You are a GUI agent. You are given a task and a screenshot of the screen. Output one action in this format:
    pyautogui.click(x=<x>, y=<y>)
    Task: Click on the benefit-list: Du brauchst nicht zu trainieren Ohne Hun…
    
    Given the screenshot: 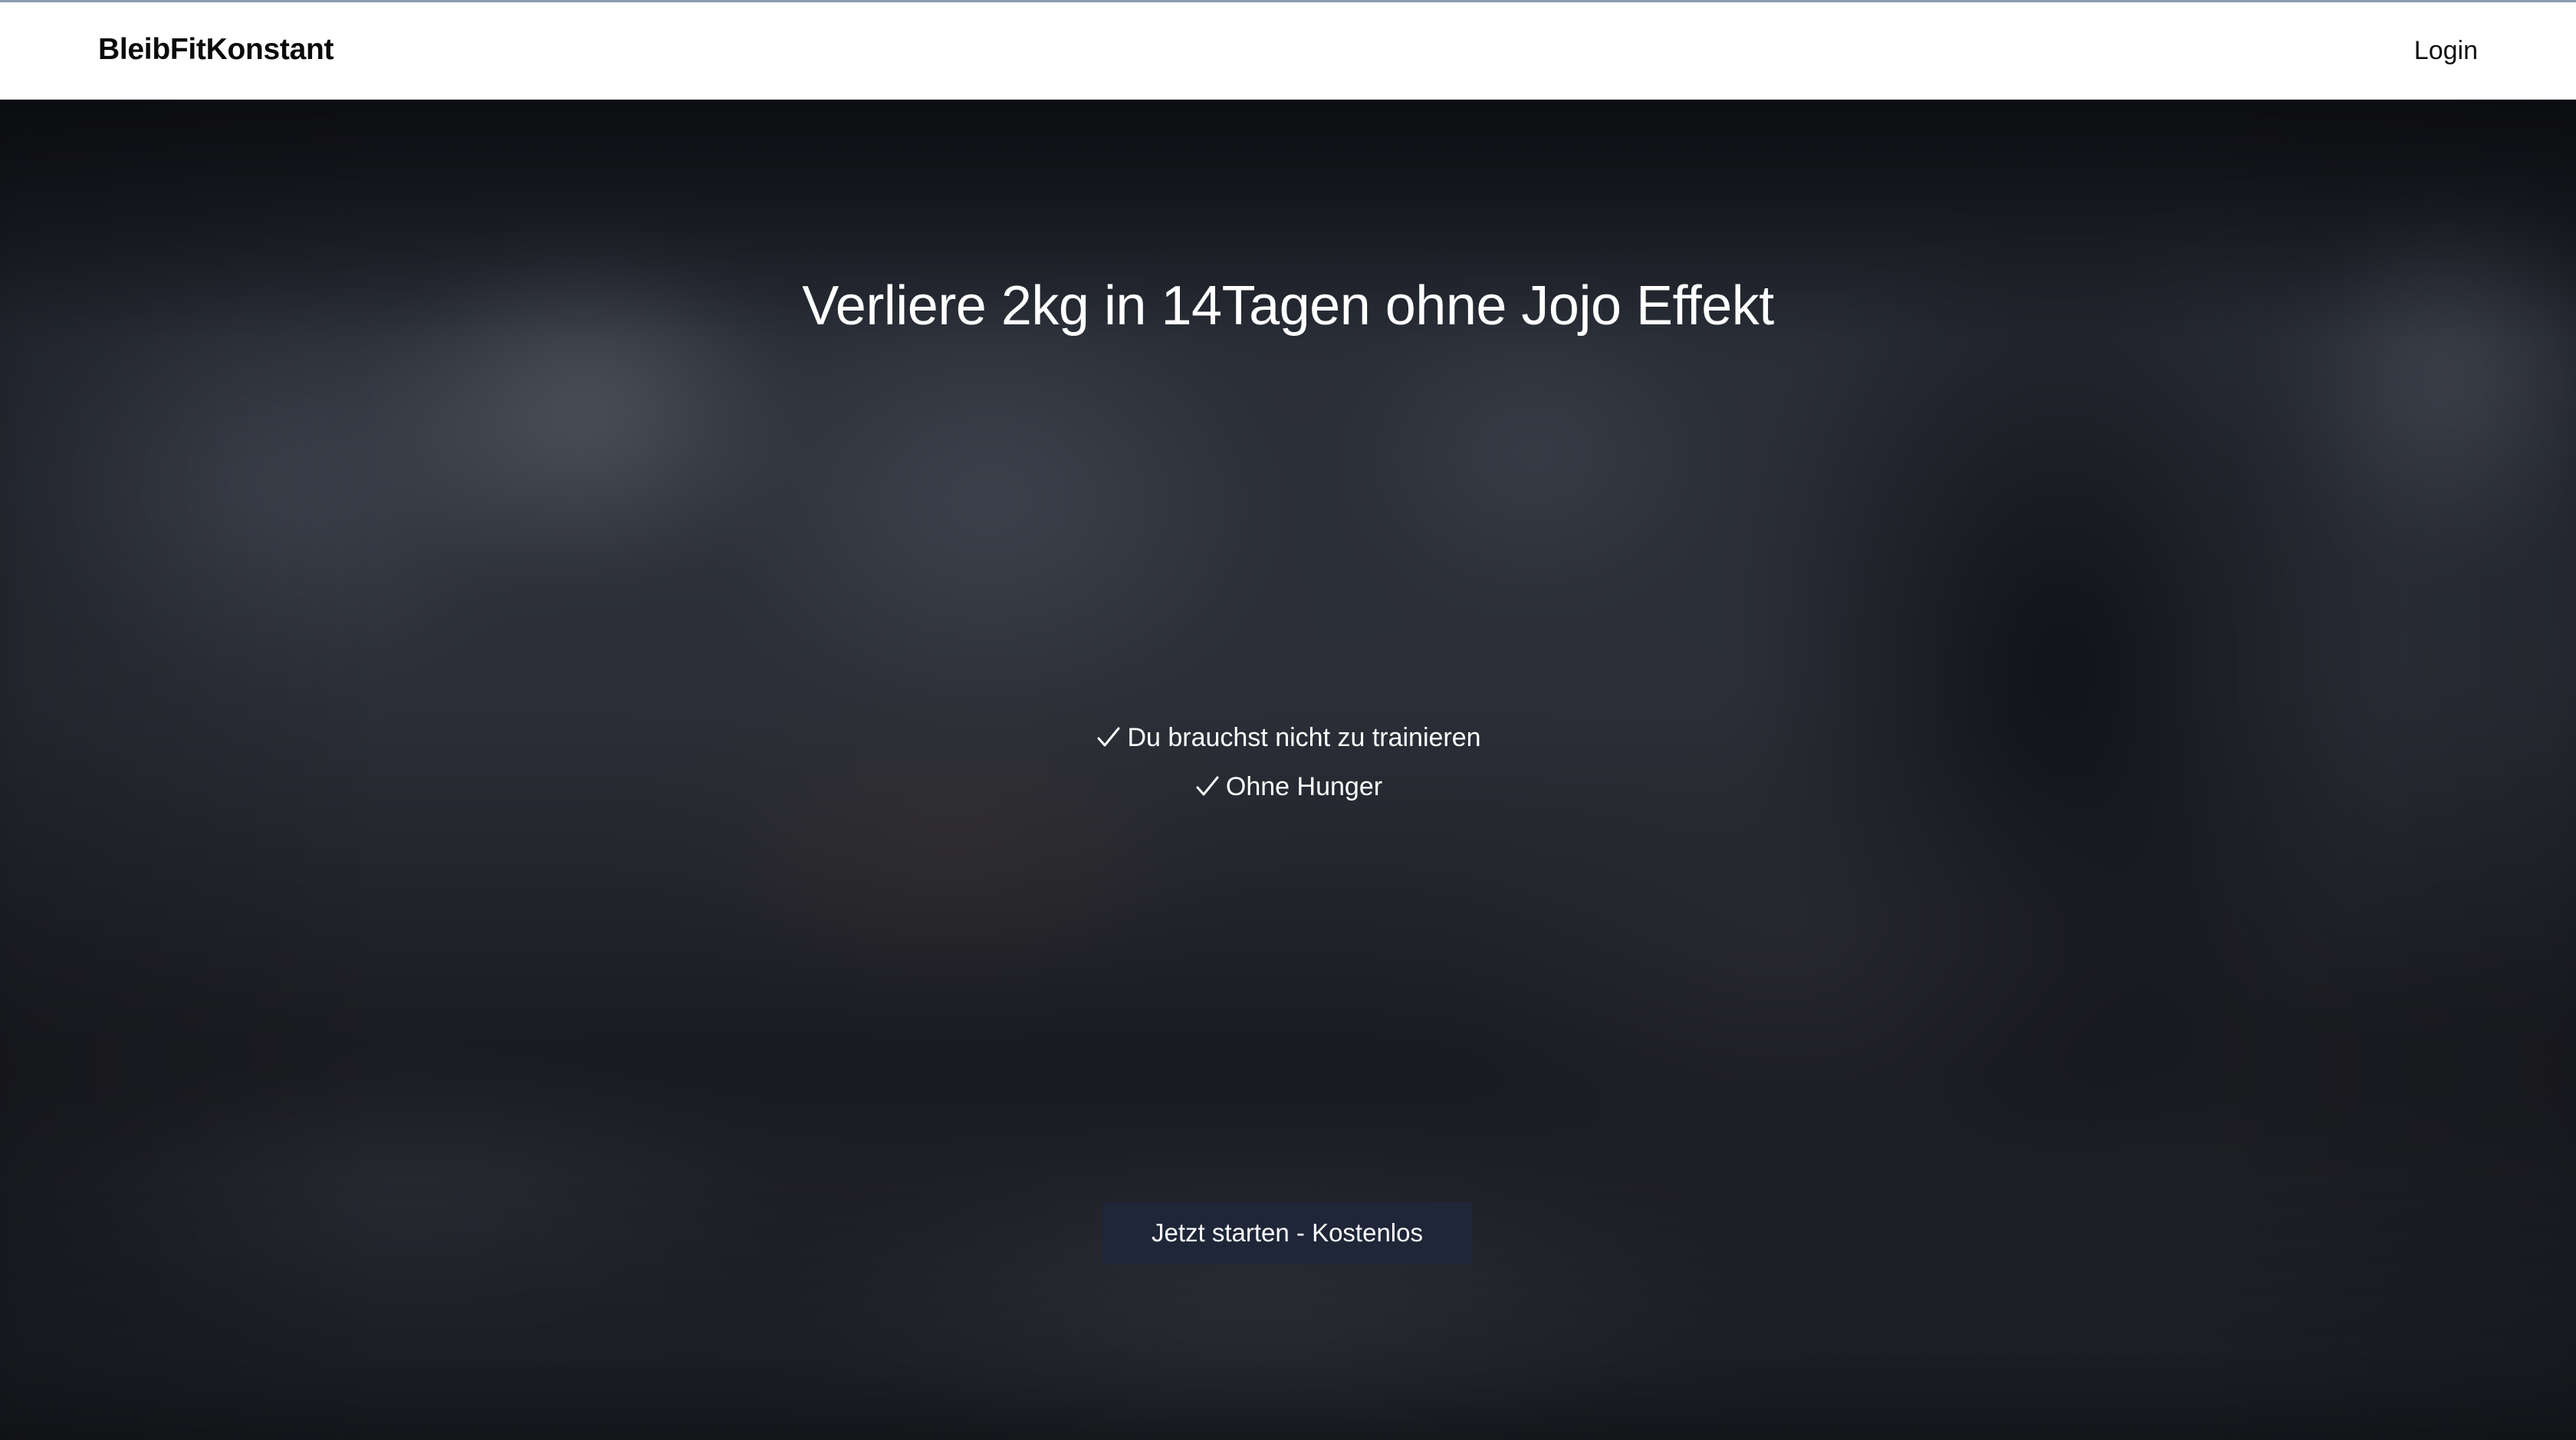 What is the action you would take?
    pyautogui.click(x=1288, y=762)
    